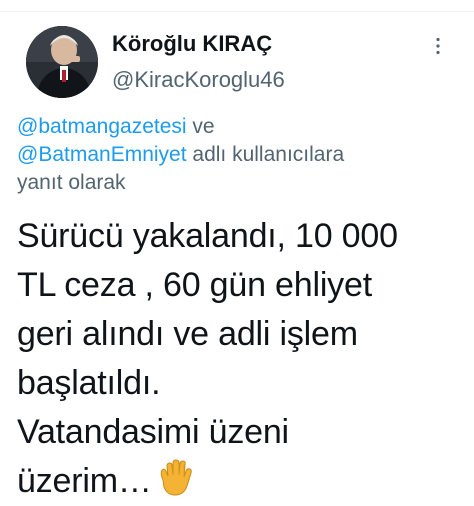 This screenshot has height=506, width=474. I want to click on tweet-line: Vatandasimi üzeni, so click(153, 432).